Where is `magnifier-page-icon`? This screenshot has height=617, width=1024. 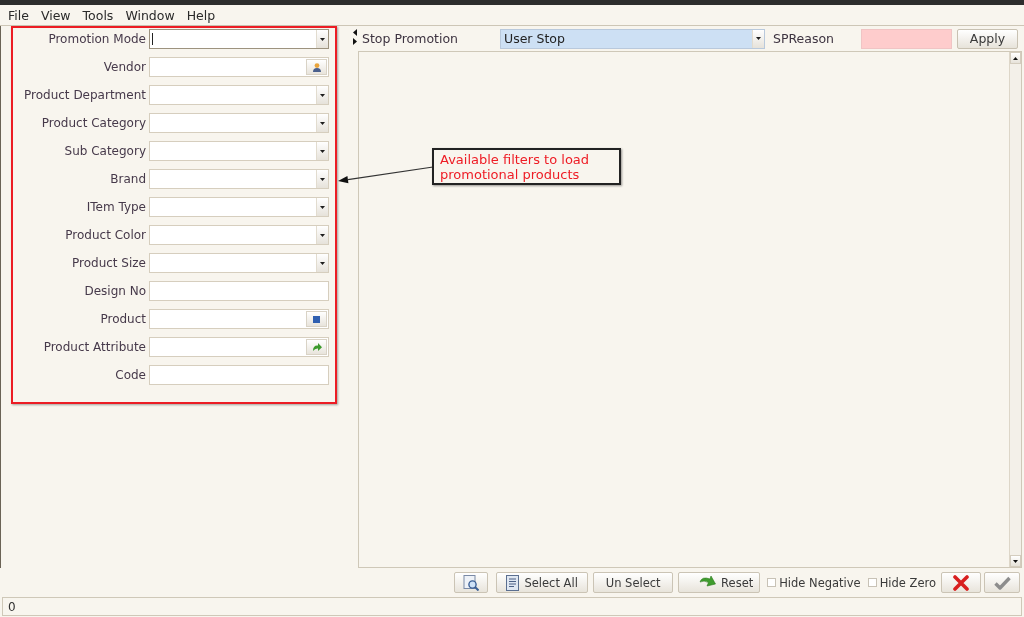
magnifier-page-icon is located at coordinates (471, 582).